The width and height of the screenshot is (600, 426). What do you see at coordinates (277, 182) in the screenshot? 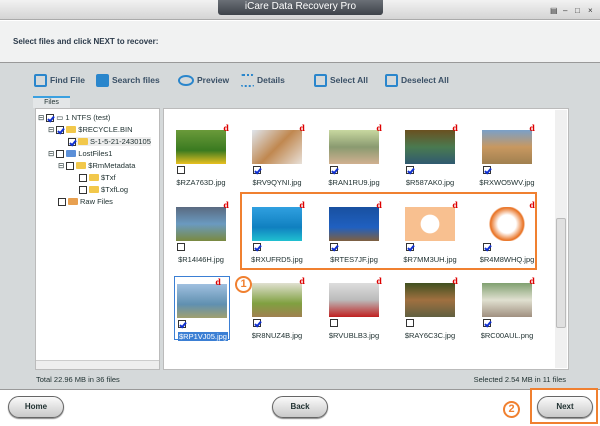
I see `file-name: $RV9QYNI.jpg` at bounding box center [277, 182].